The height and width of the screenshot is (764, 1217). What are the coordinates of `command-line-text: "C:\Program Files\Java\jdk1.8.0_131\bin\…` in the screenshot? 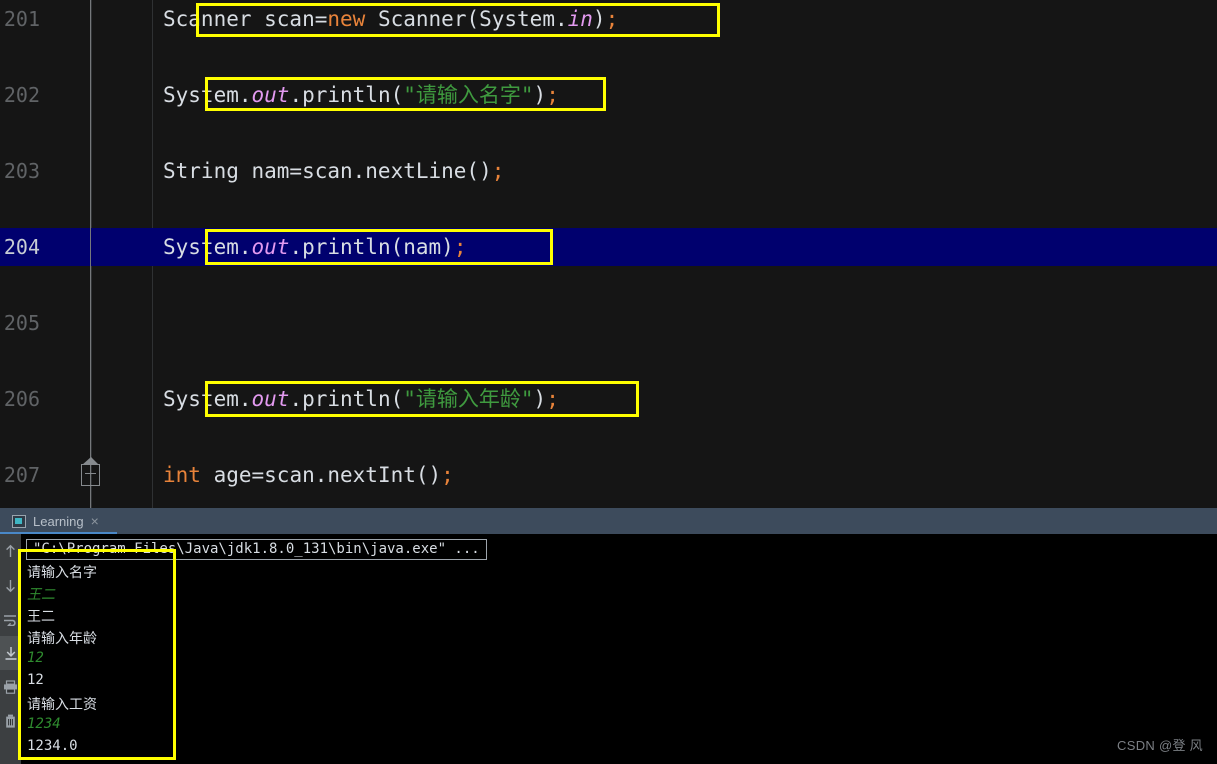 It's located at (256, 549).